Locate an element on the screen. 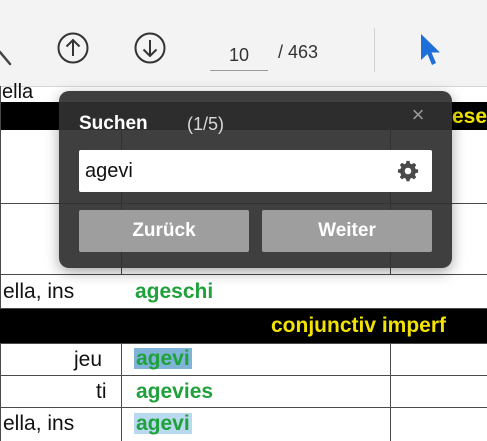  page-number-input is located at coordinates (239, 55).